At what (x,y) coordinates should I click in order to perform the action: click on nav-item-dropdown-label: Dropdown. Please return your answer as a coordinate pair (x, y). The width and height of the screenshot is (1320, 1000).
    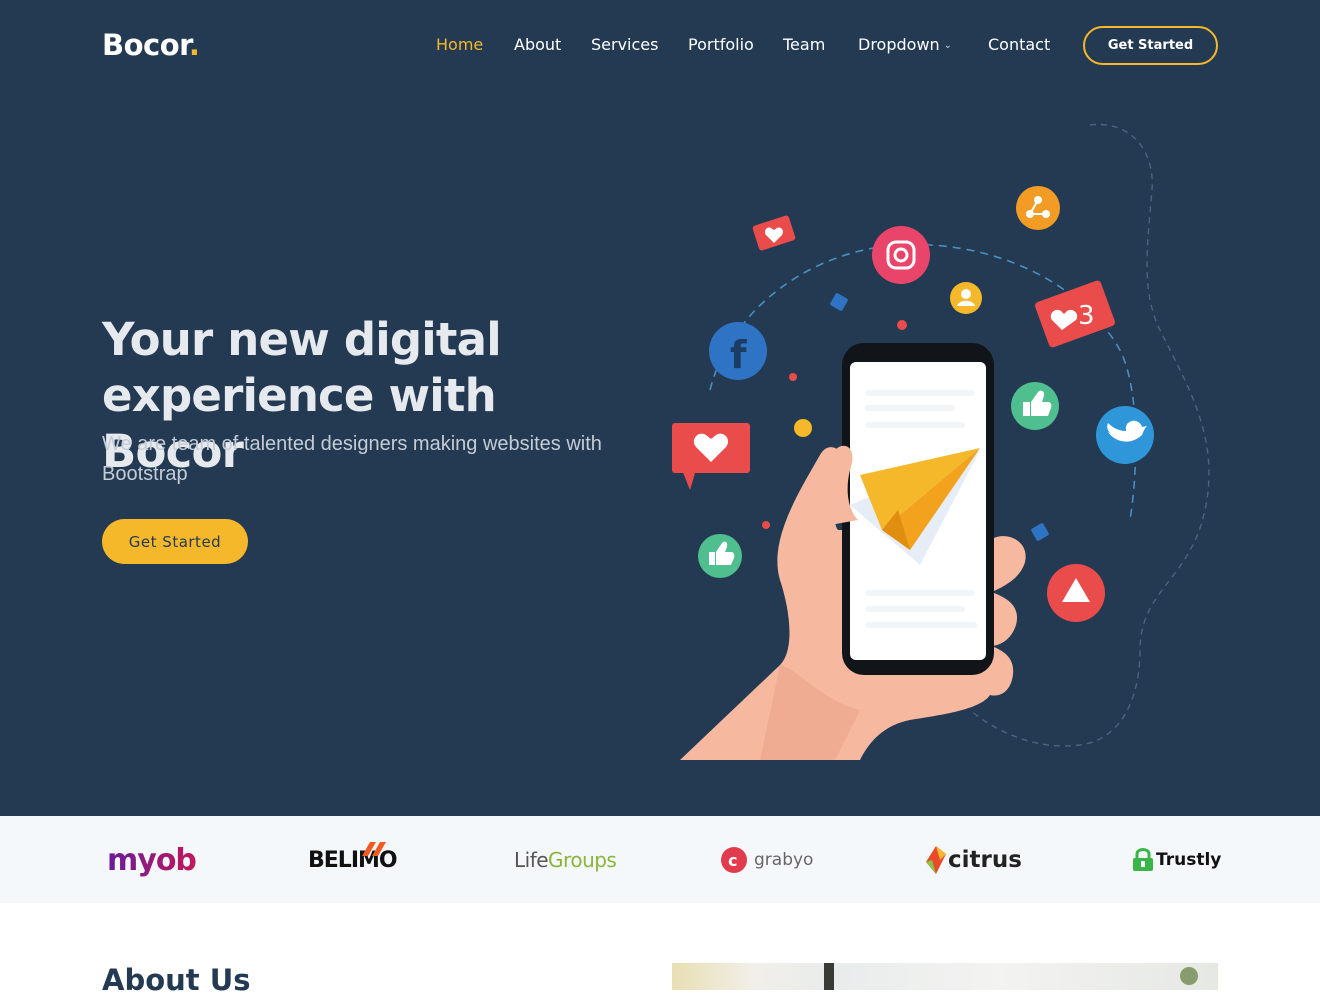
    Looking at the image, I should click on (899, 44).